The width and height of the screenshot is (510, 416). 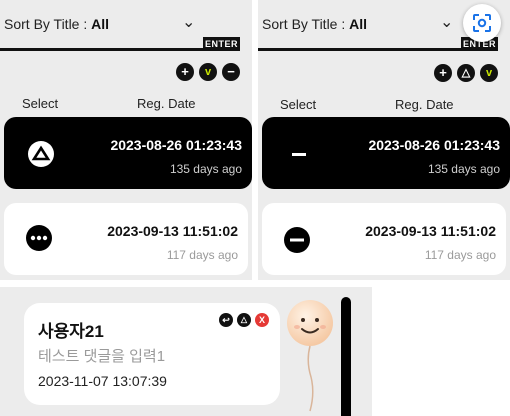 I want to click on minus-icon, so click(x=299, y=154).